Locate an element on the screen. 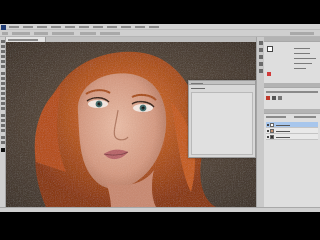 This screenshot has height=240, width=320. menu-3d is located at coordinates (112, 27).